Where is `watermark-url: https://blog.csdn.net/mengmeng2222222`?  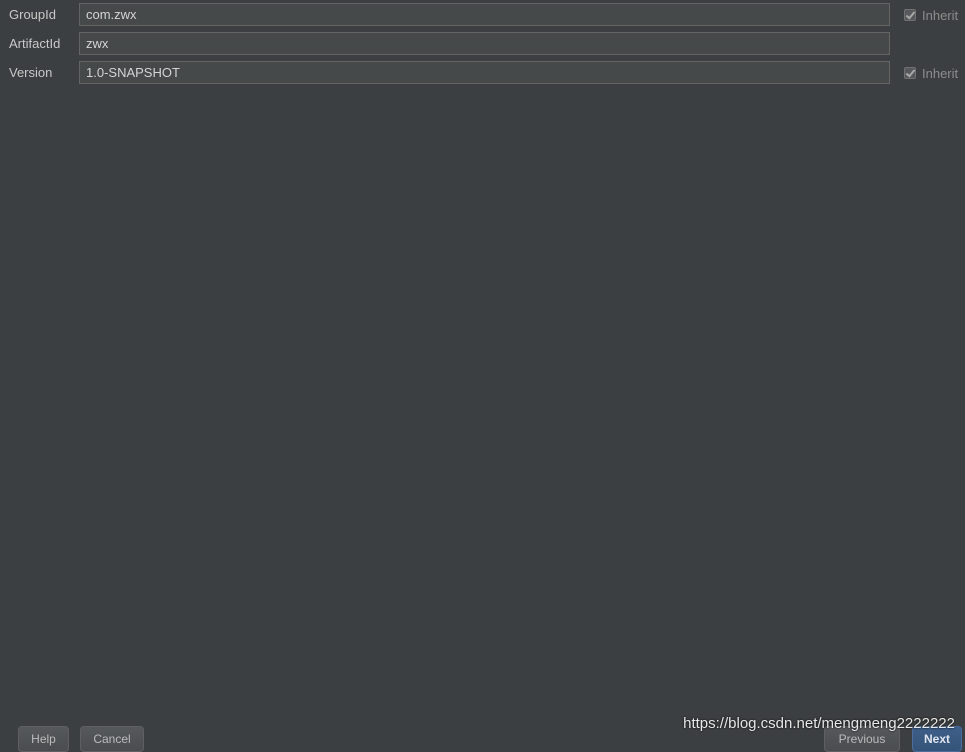
watermark-url: https://blog.csdn.net/mengmeng2222222 is located at coordinates (819, 723).